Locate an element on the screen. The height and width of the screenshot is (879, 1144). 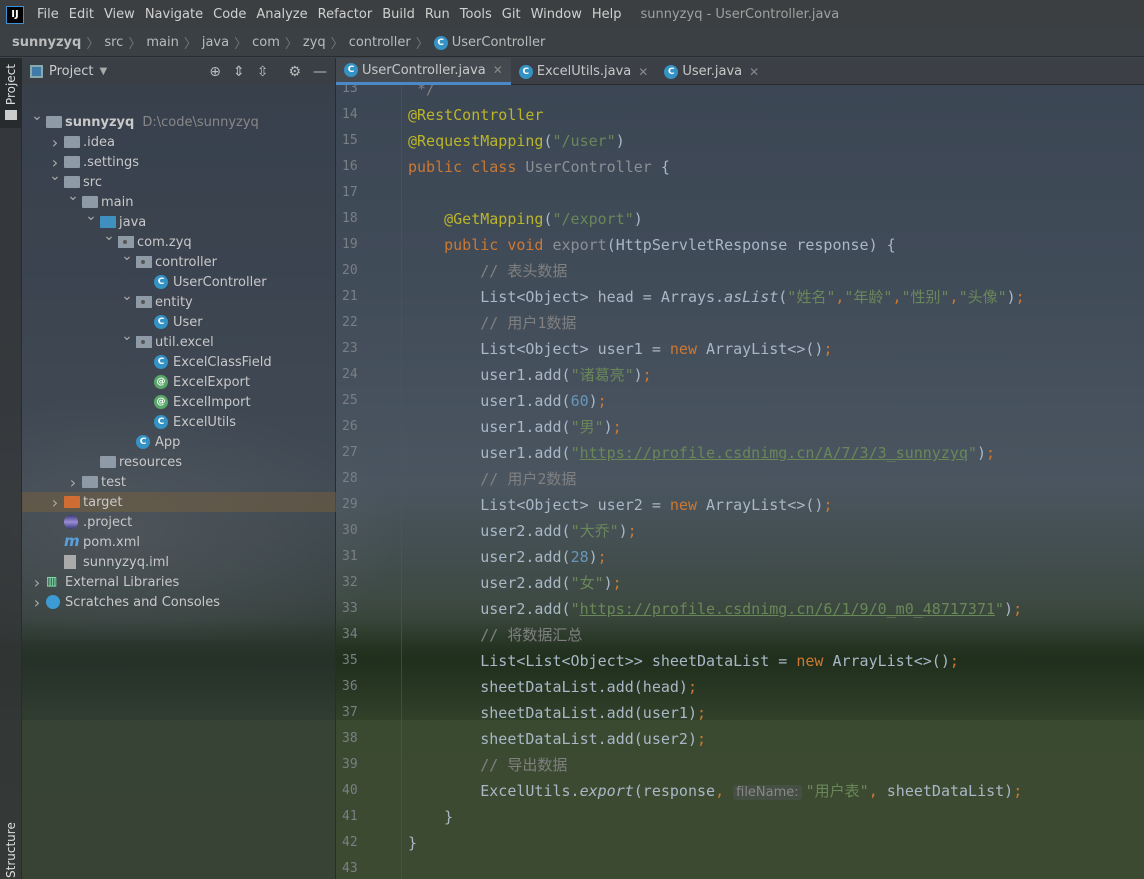
menu-tools: Tools is located at coordinates (476, 14).